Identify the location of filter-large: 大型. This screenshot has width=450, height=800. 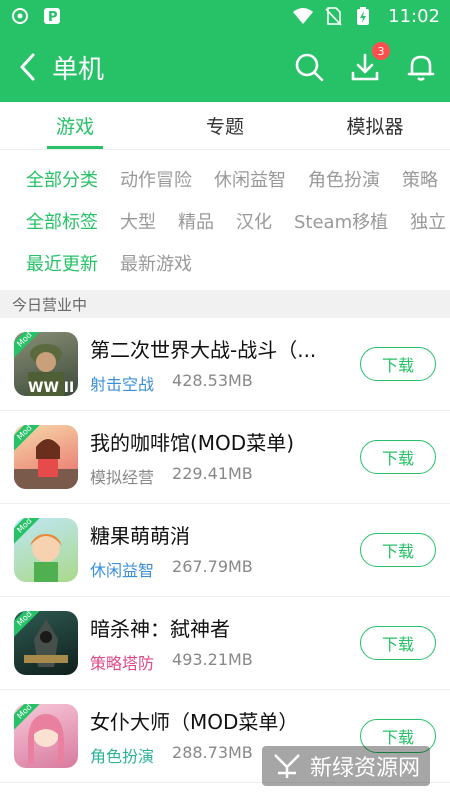
(138, 221).